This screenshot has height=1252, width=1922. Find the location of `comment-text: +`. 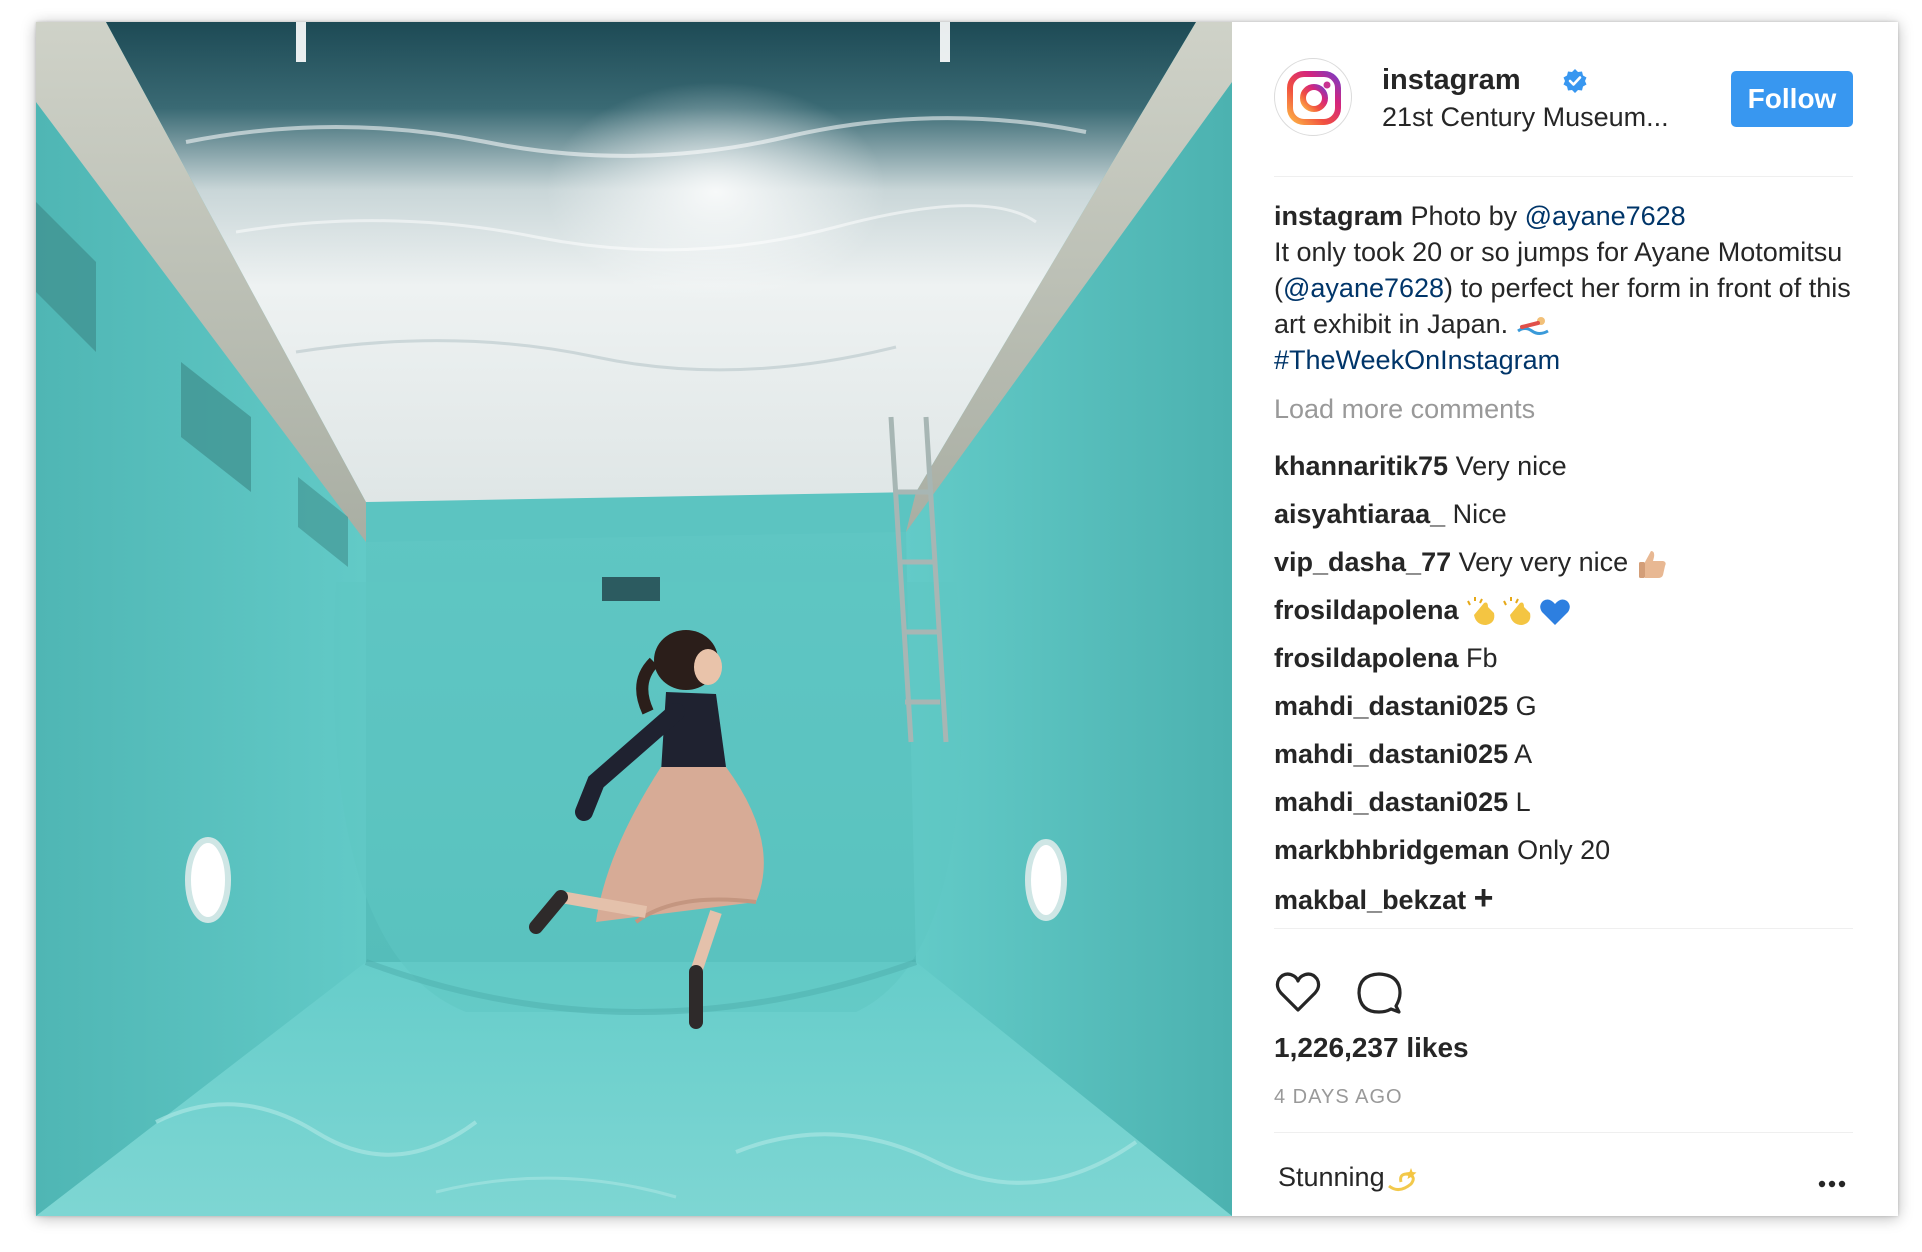

comment-text: + is located at coordinates (1483, 898).